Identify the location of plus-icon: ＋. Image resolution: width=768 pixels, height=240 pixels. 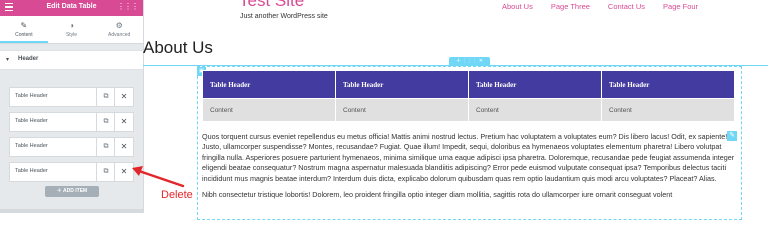
(59, 191).